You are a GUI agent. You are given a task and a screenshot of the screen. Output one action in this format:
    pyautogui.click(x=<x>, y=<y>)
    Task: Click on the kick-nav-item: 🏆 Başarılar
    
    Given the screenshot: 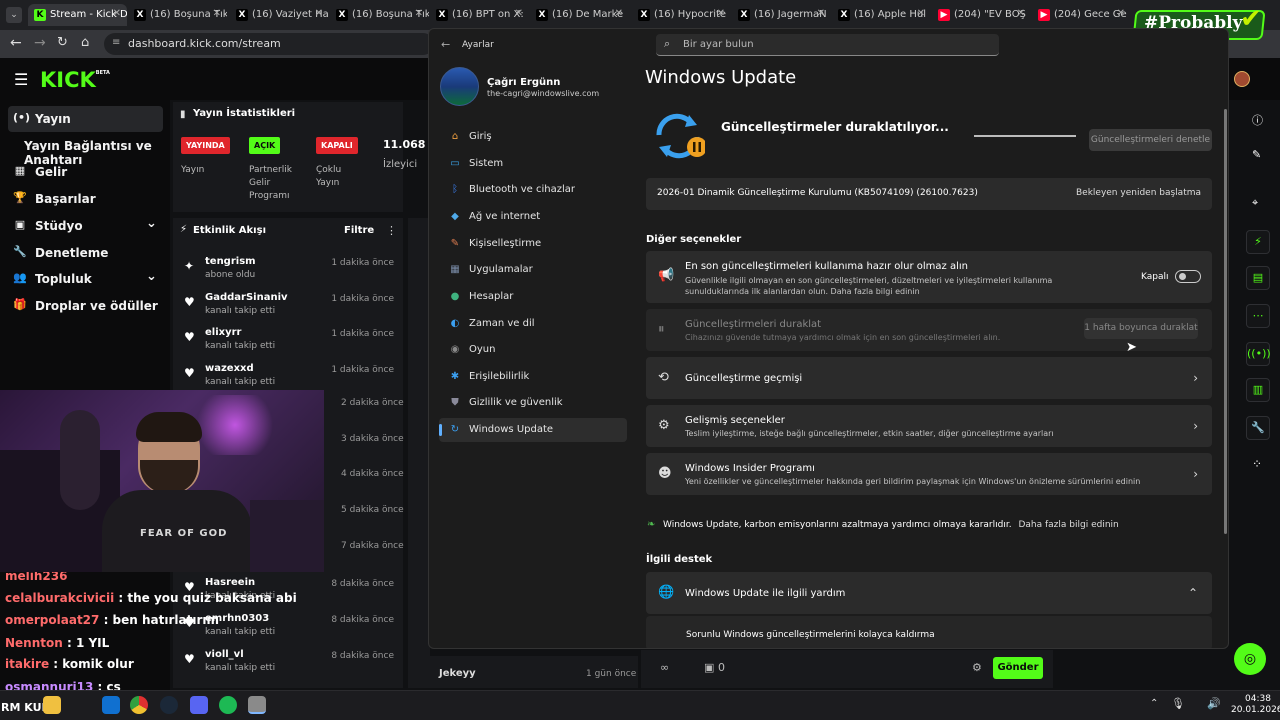 What is the action you would take?
    pyautogui.click(x=85, y=199)
    